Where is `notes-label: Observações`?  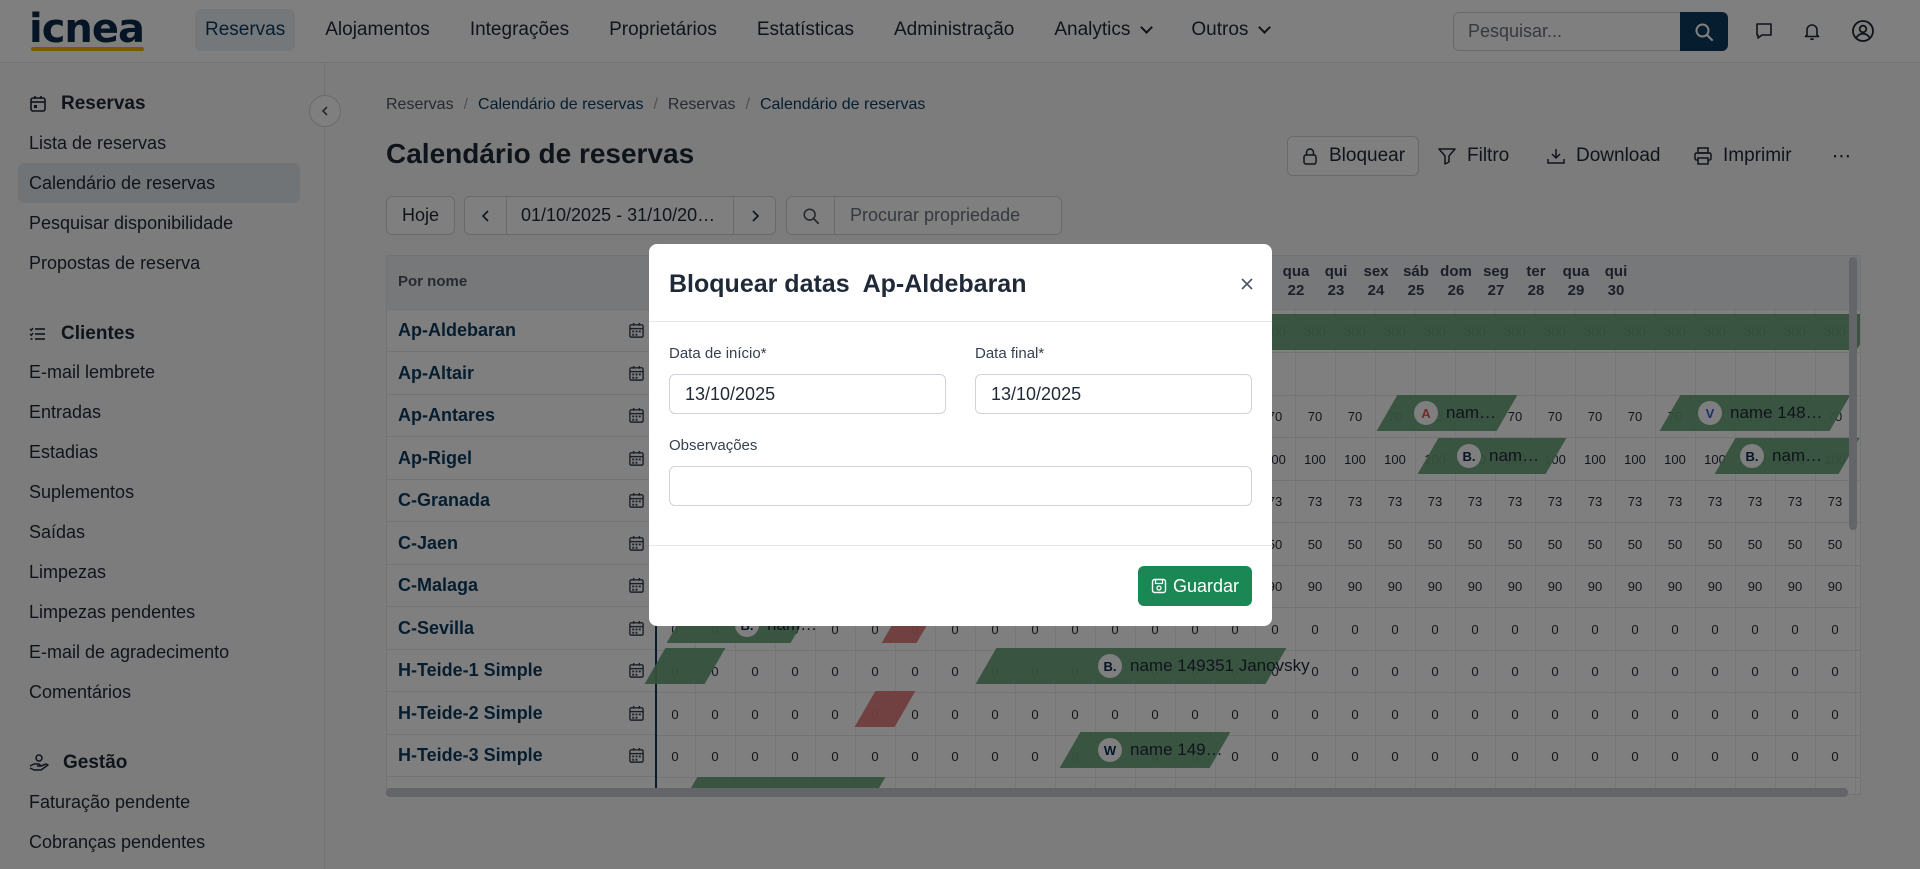 notes-label: Observações is located at coordinates (713, 445).